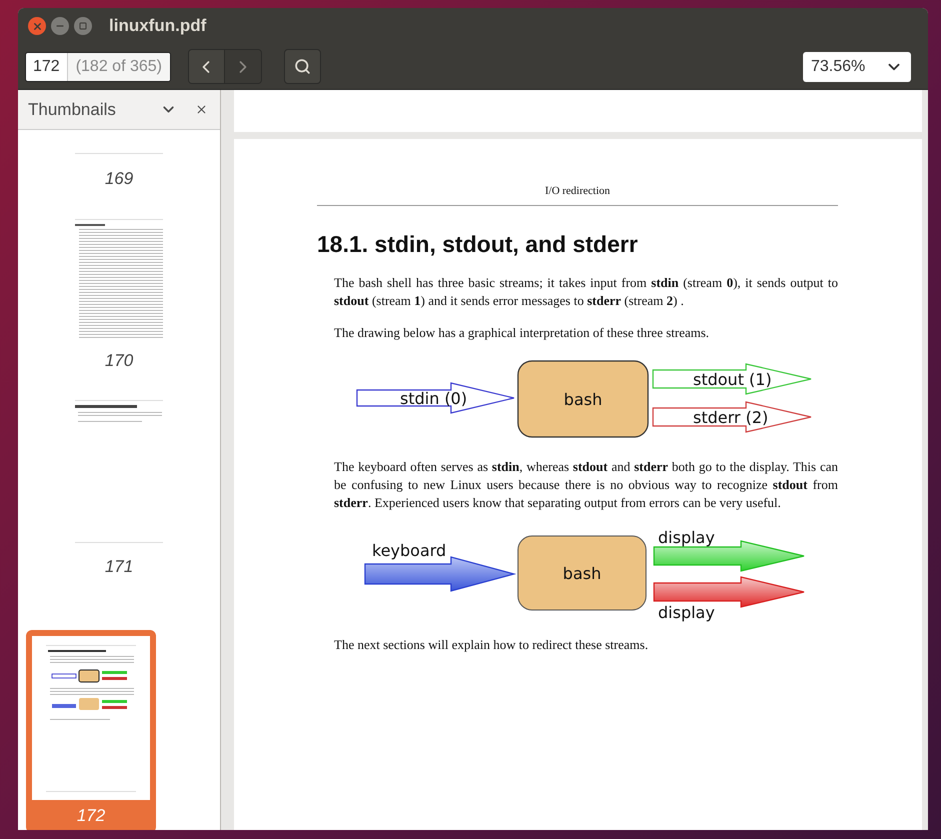 This screenshot has width=941, height=839. Describe the element at coordinates (478, 244) in the screenshot. I see `section-heading: 18.1. stdin, stdout, and stderr` at that location.